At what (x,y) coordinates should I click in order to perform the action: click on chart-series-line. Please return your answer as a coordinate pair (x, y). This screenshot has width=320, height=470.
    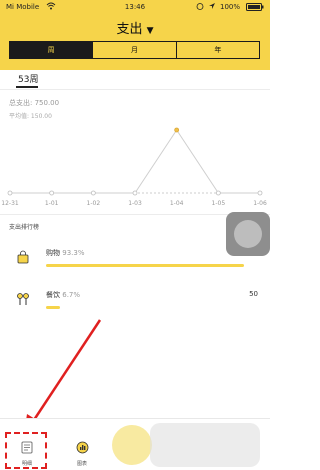
    Looking at the image, I should click on (135, 161).